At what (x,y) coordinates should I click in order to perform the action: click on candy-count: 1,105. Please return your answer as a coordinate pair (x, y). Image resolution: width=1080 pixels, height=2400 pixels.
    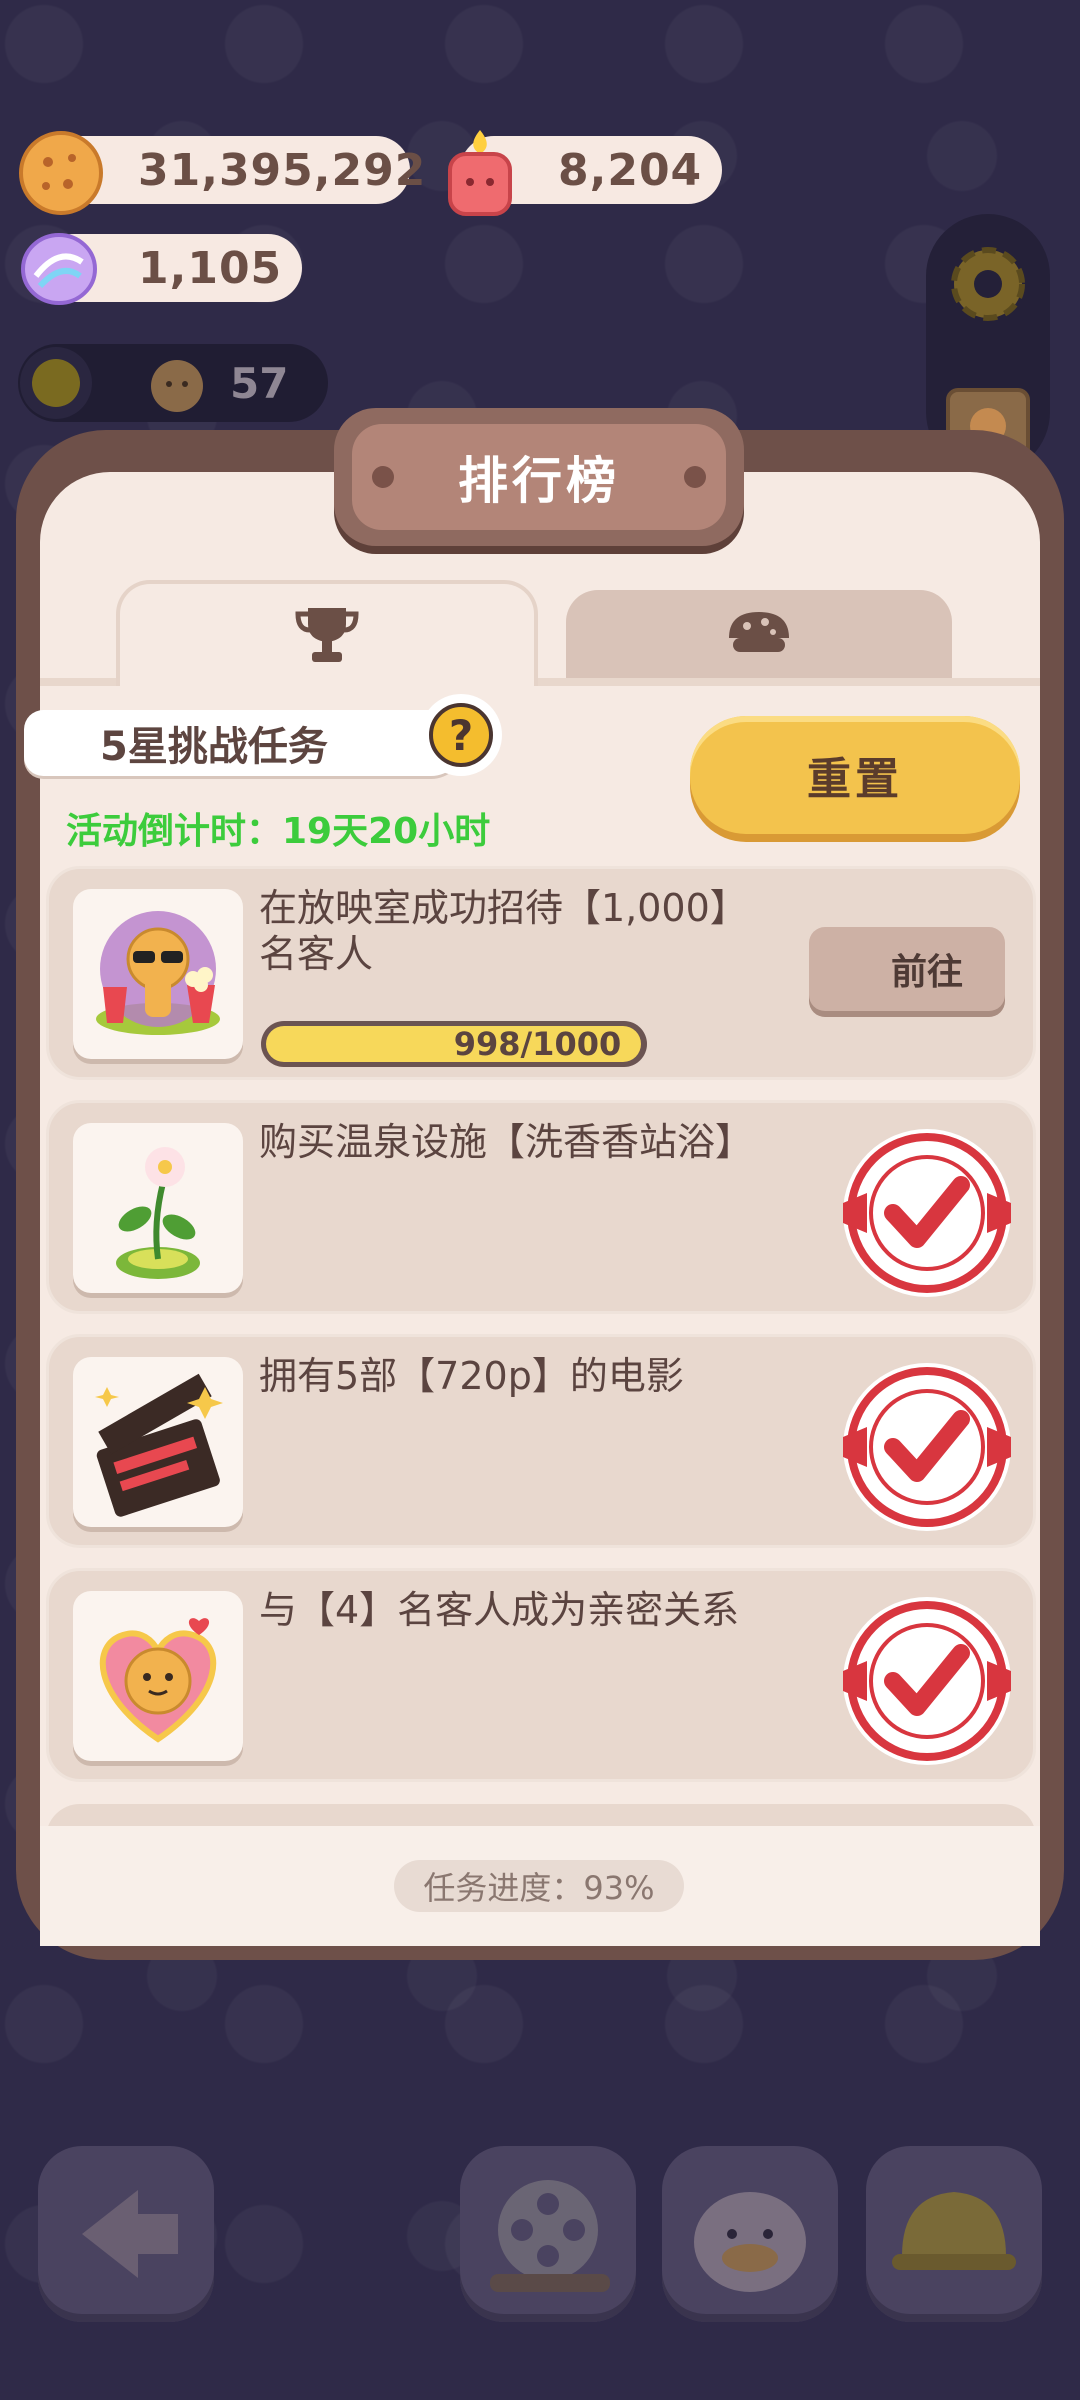
    Looking at the image, I should click on (210, 268).